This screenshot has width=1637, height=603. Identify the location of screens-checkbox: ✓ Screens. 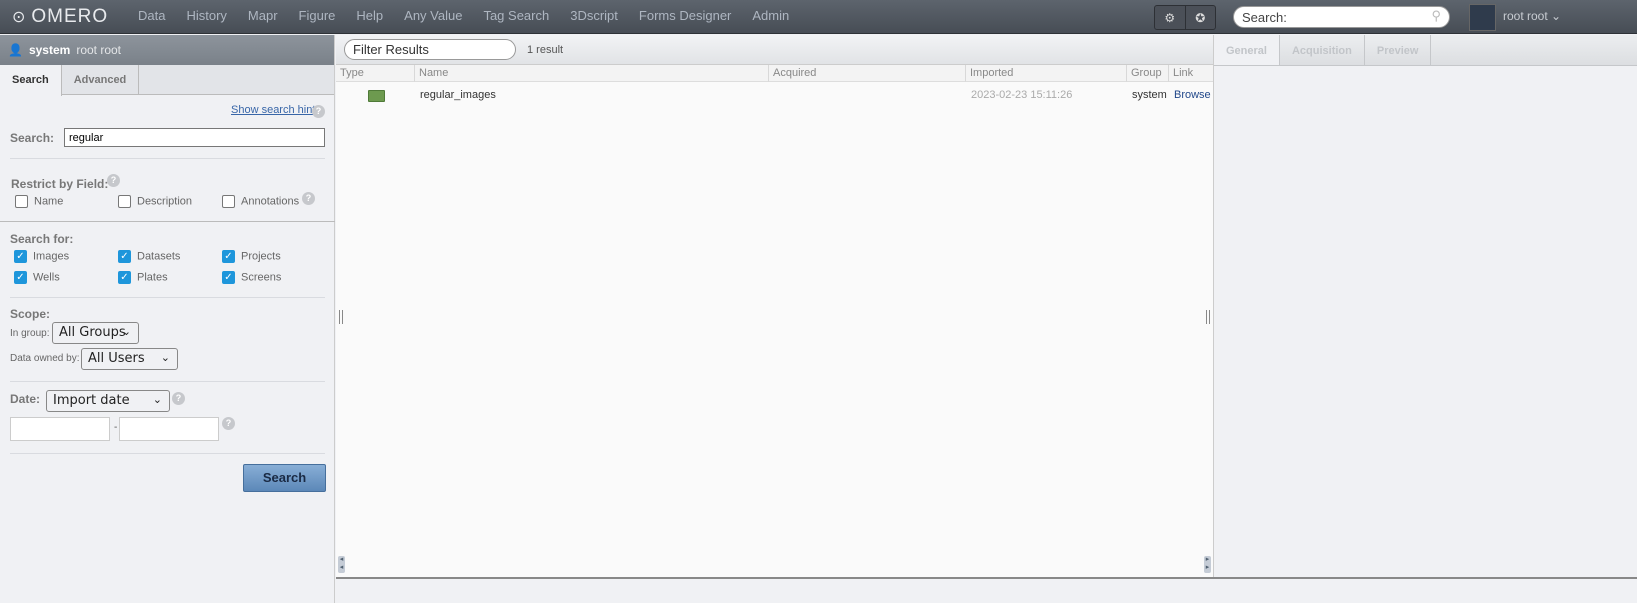
(251, 277).